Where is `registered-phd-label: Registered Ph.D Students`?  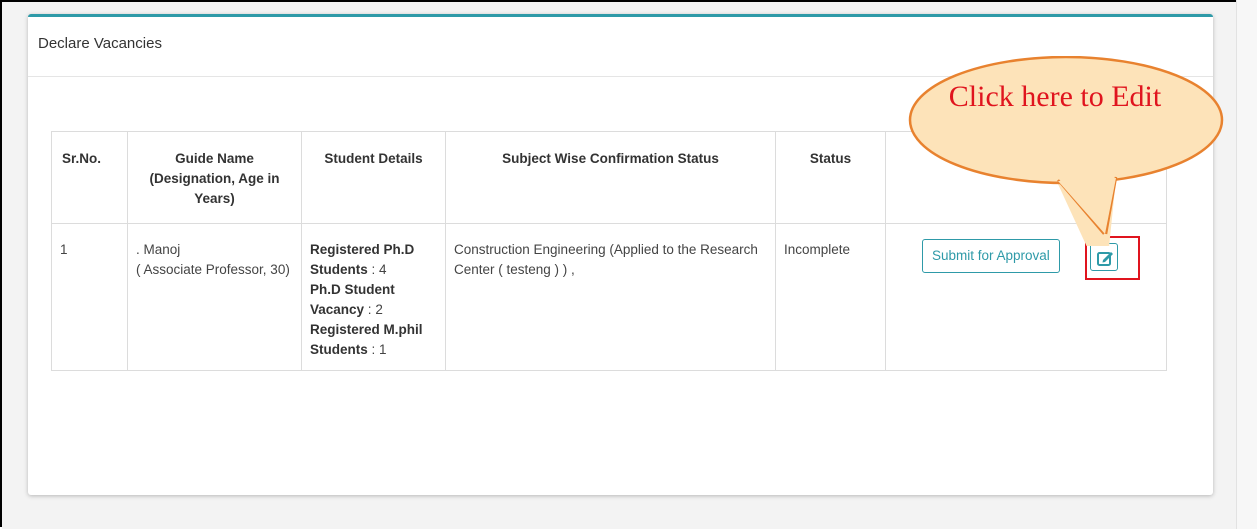
registered-phd-label: Registered Ph.D Students is located at coordinates (362, 259).